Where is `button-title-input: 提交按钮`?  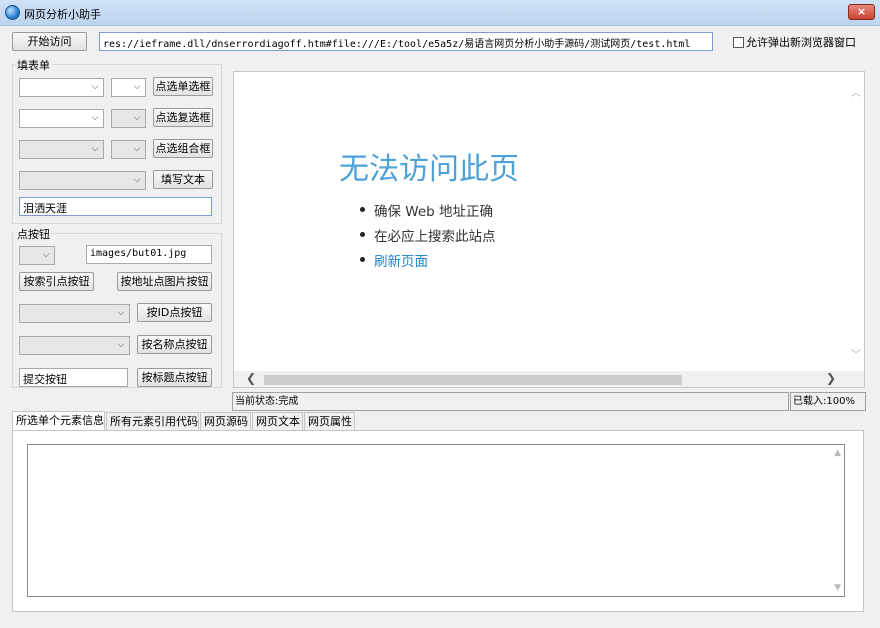 button-title-input: 提交按钮 is located at coordinates (73, 377).